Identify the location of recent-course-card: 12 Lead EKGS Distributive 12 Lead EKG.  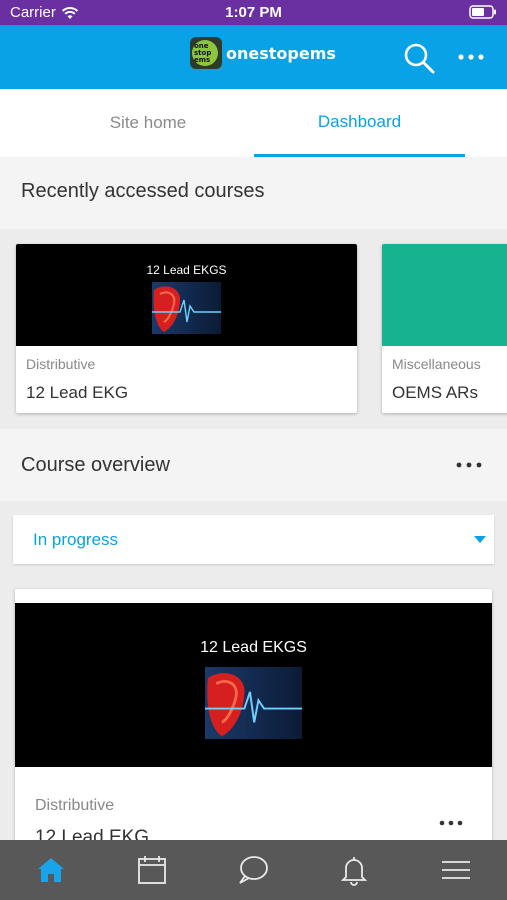
(186, 328).